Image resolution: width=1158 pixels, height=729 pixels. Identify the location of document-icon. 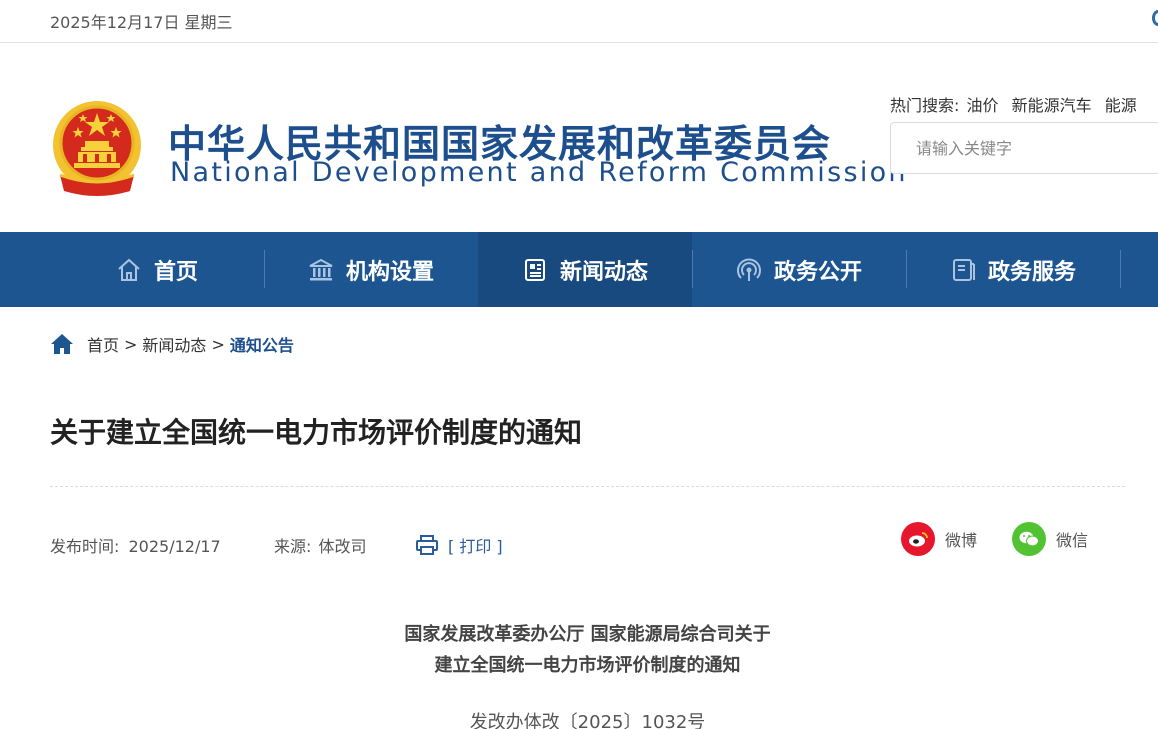
(963, 270).